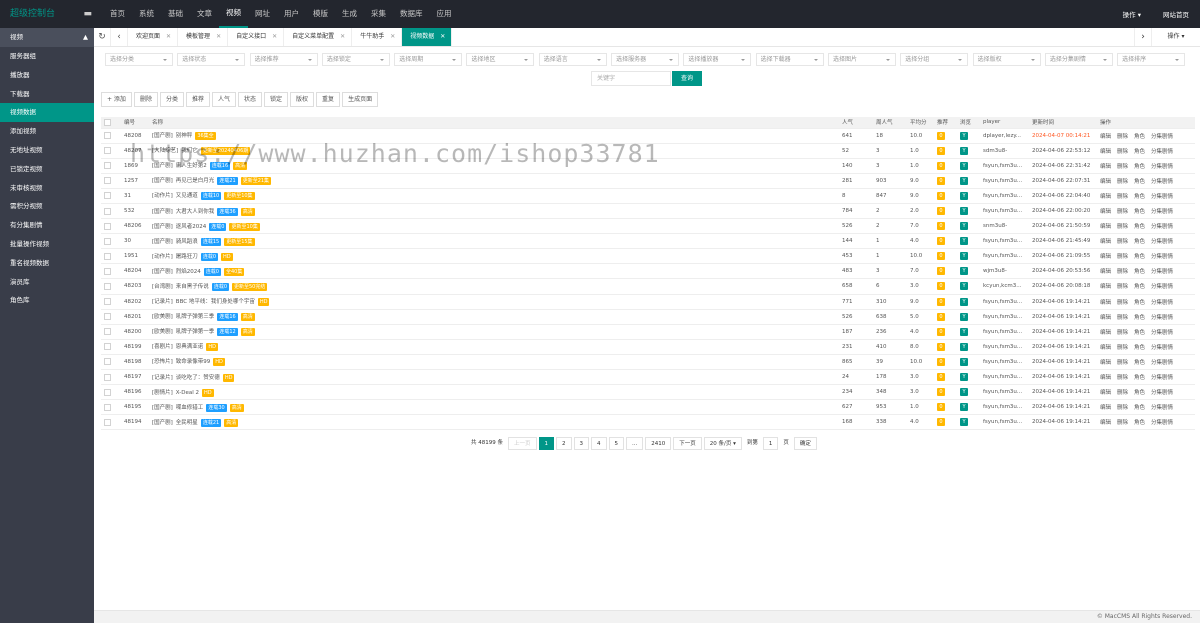 The image size is (1200, 623). What do you see at coordinates (47, 113) in the screenshot?
I see `sidebar-item: 视频数据` at bounding box center [47, 113].